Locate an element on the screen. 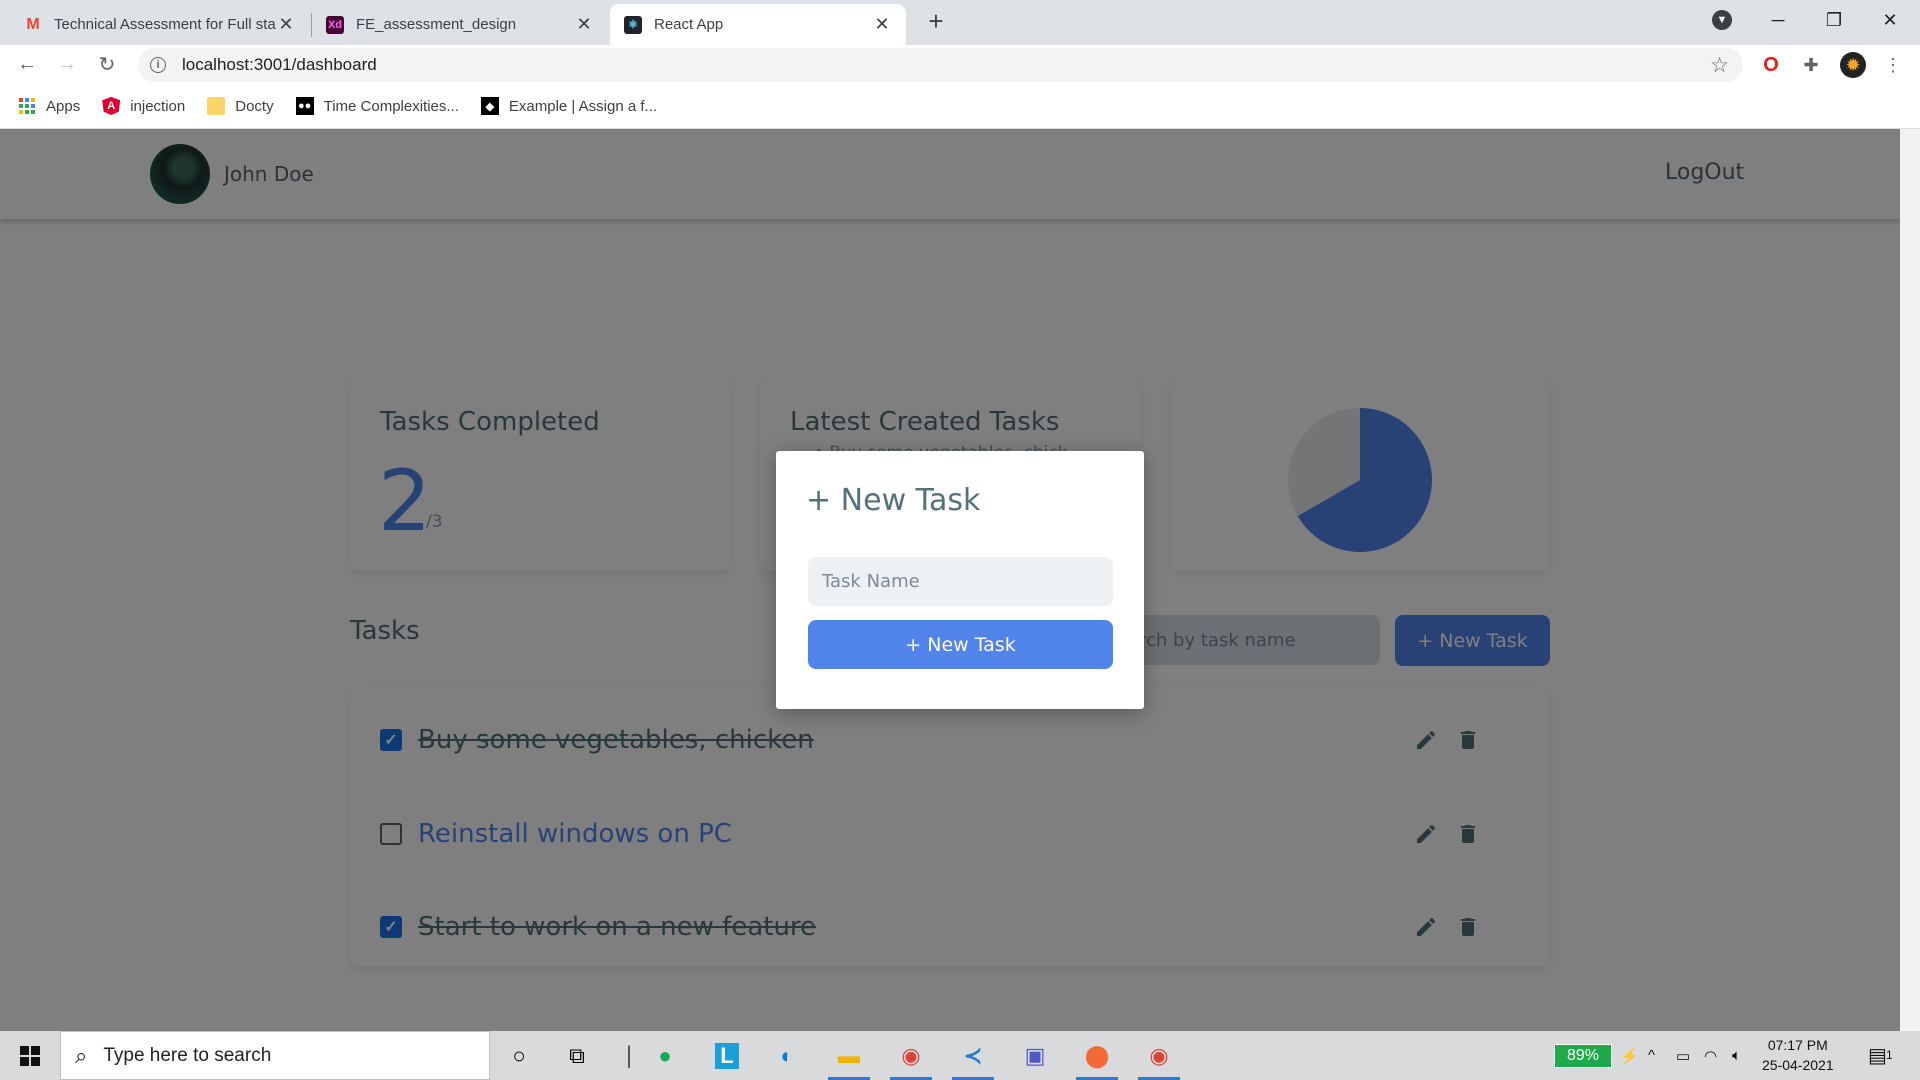 The height and width of the screenshot is (1080, 1920). bookmark-label: Docty is located at coordinates (254, 106).